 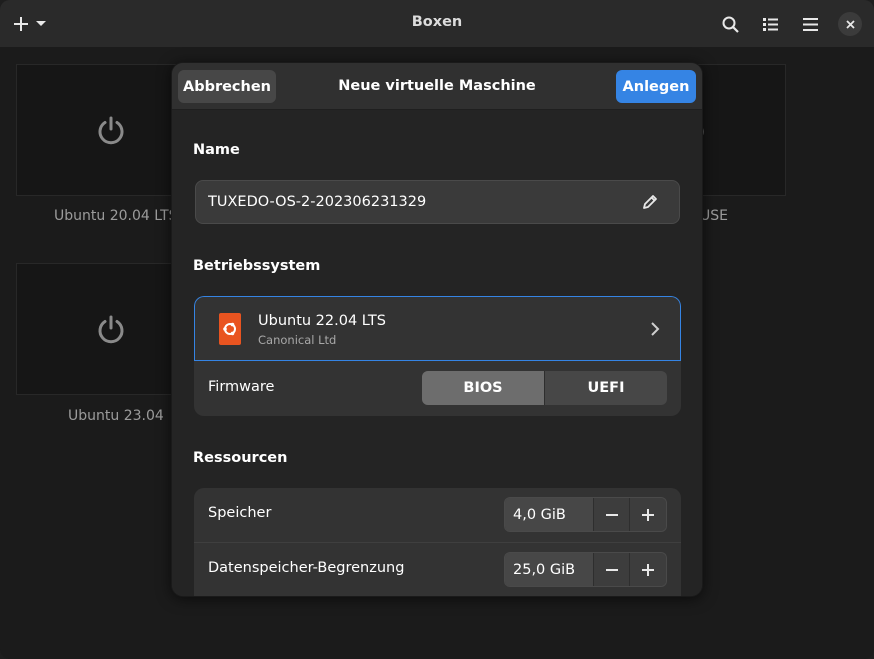 I want to click on close-window-button, so click(x=850, y=24).